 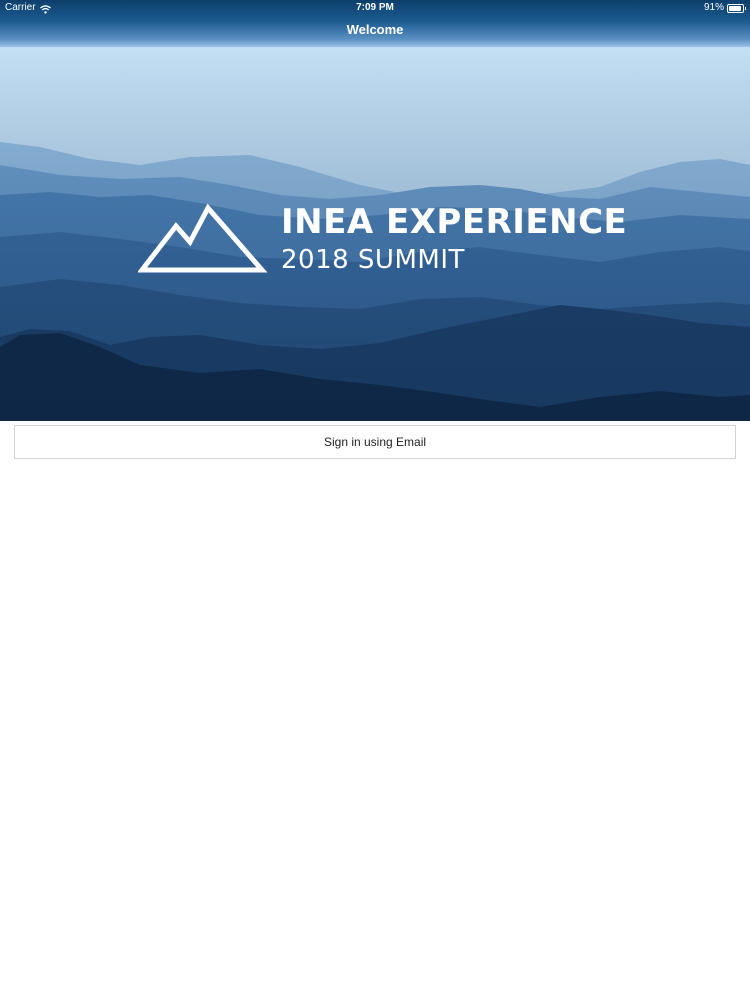 I want to click on sign-in-email-button: Sign in using Email, so click(x=375, y=442).